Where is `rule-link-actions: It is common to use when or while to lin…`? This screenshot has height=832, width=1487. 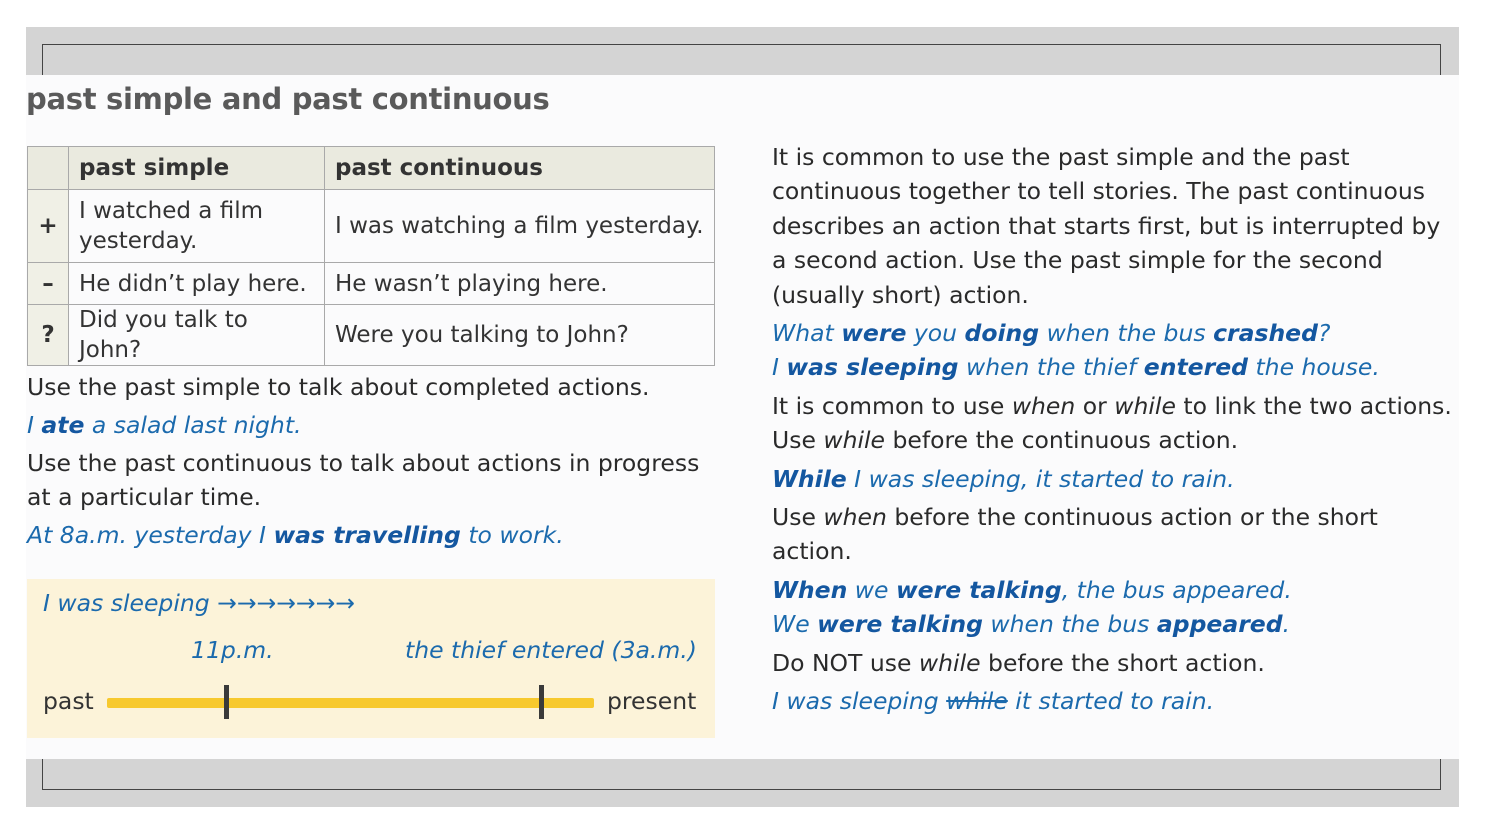
rule-link-actions: It is common to use when or while to lin… is located at coordinates (1117, 406).